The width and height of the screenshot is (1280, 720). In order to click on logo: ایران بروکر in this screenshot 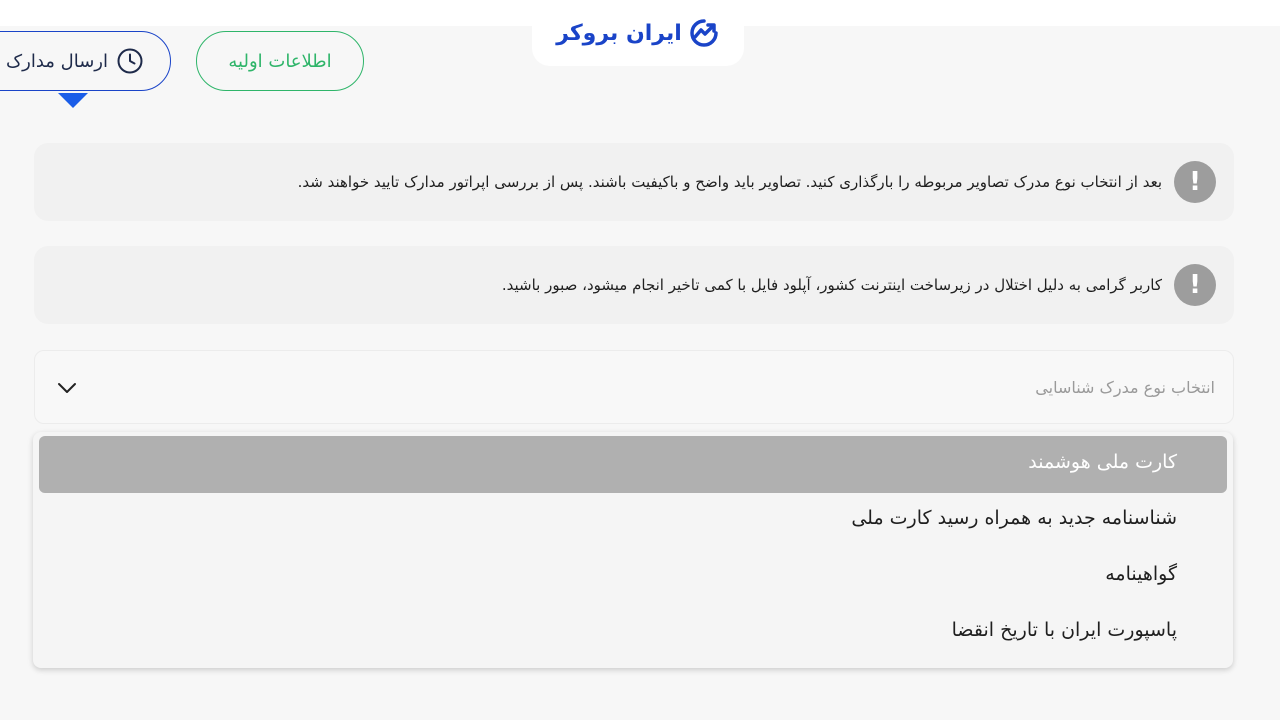, I will do `click(638, 33)`.